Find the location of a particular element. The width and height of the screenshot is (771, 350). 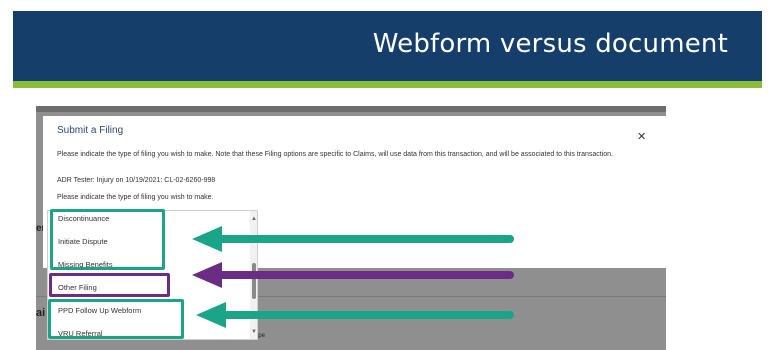

highlight-box-purple is located at coordinates (109, 285).